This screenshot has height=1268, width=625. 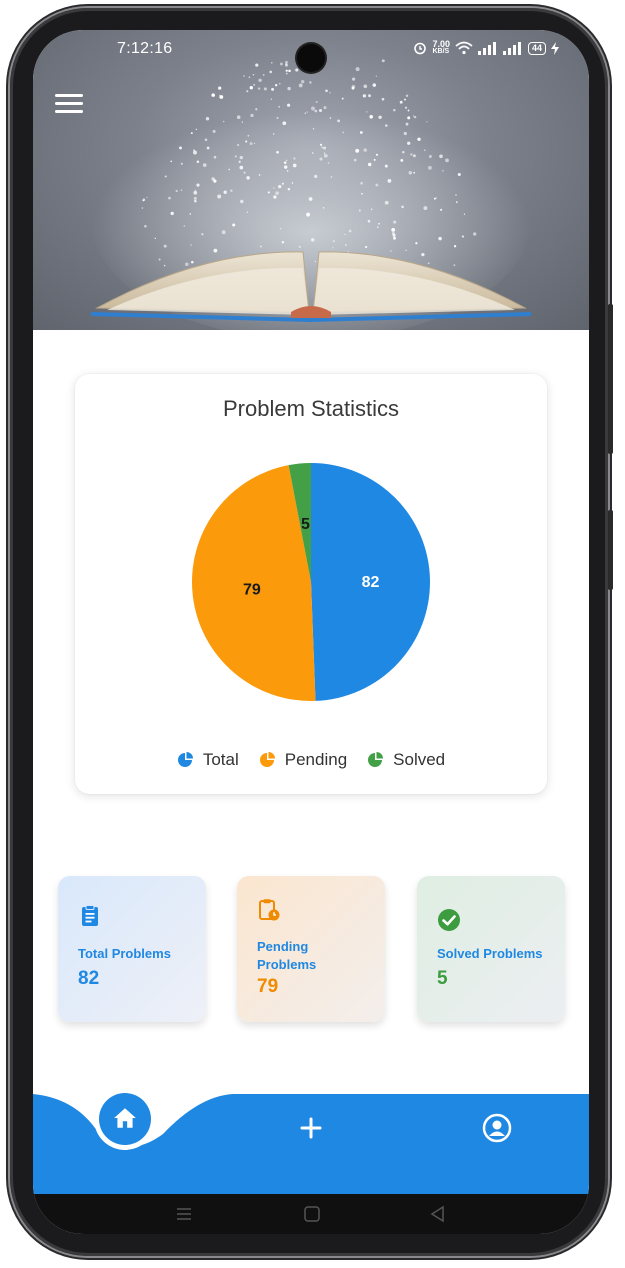 I want to click on hamburger-menu-icon, so click(x=69, y=105).